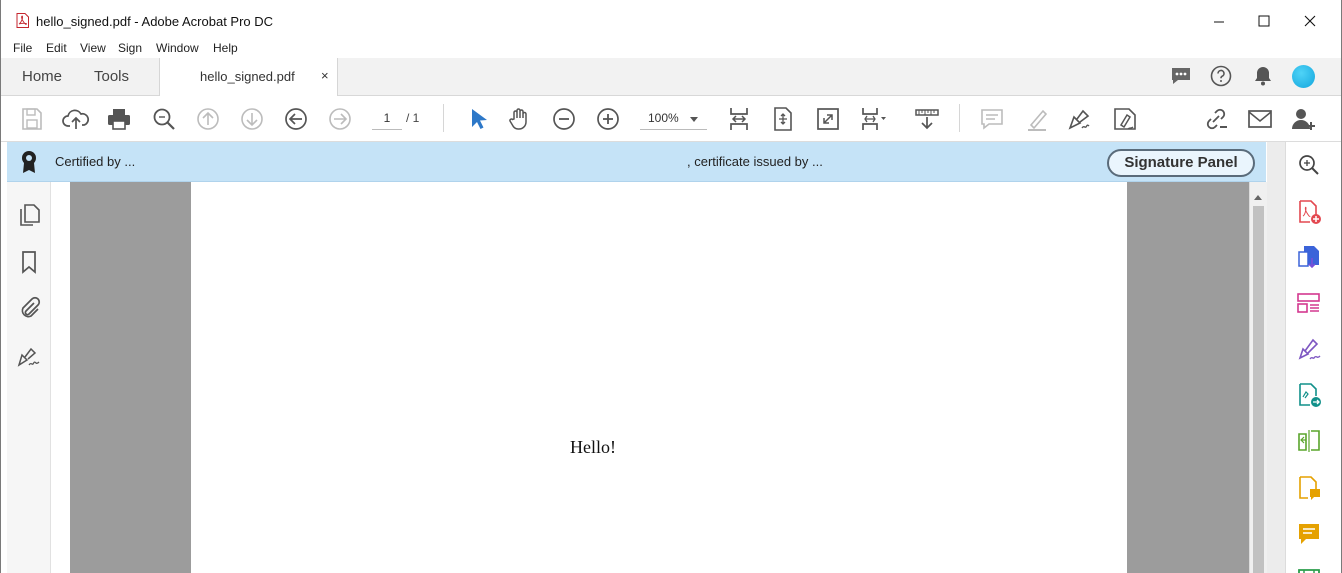 The height and width of the screenshot is (573, 1342). What do you see at coordinates (1221, 76) in the screenshot?
I see `help-icon` at bounding box center [1221, 76].